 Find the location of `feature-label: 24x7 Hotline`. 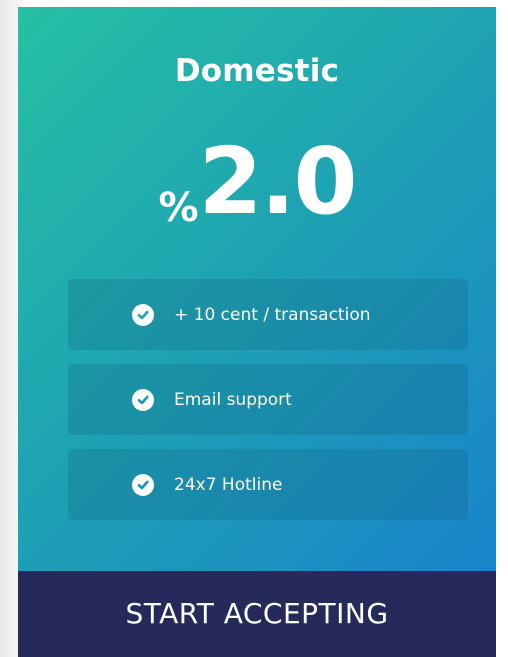

feature-label: 24x7 Hotline is located at coordinates (228, 484).